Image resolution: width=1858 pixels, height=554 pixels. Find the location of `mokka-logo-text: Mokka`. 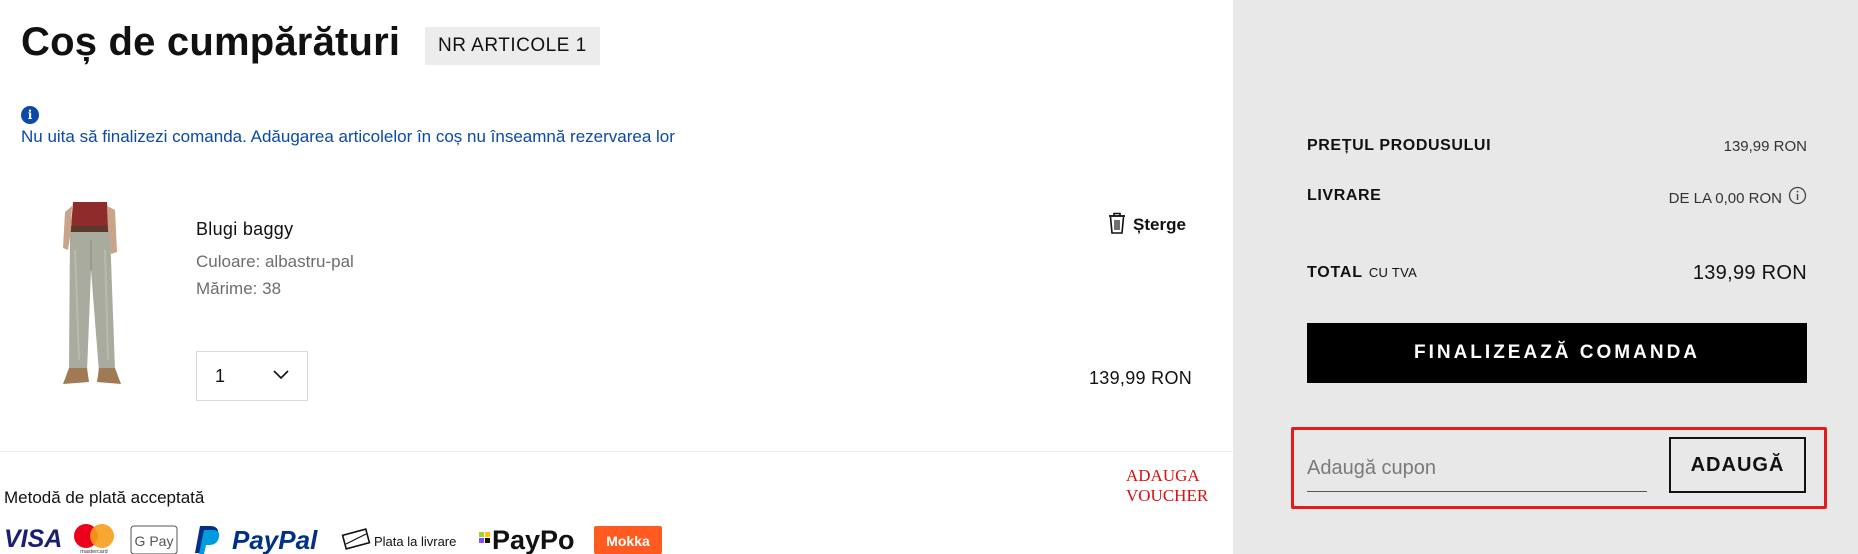

mokka-logo-text: Mokka is located at coordinates (628, 541).